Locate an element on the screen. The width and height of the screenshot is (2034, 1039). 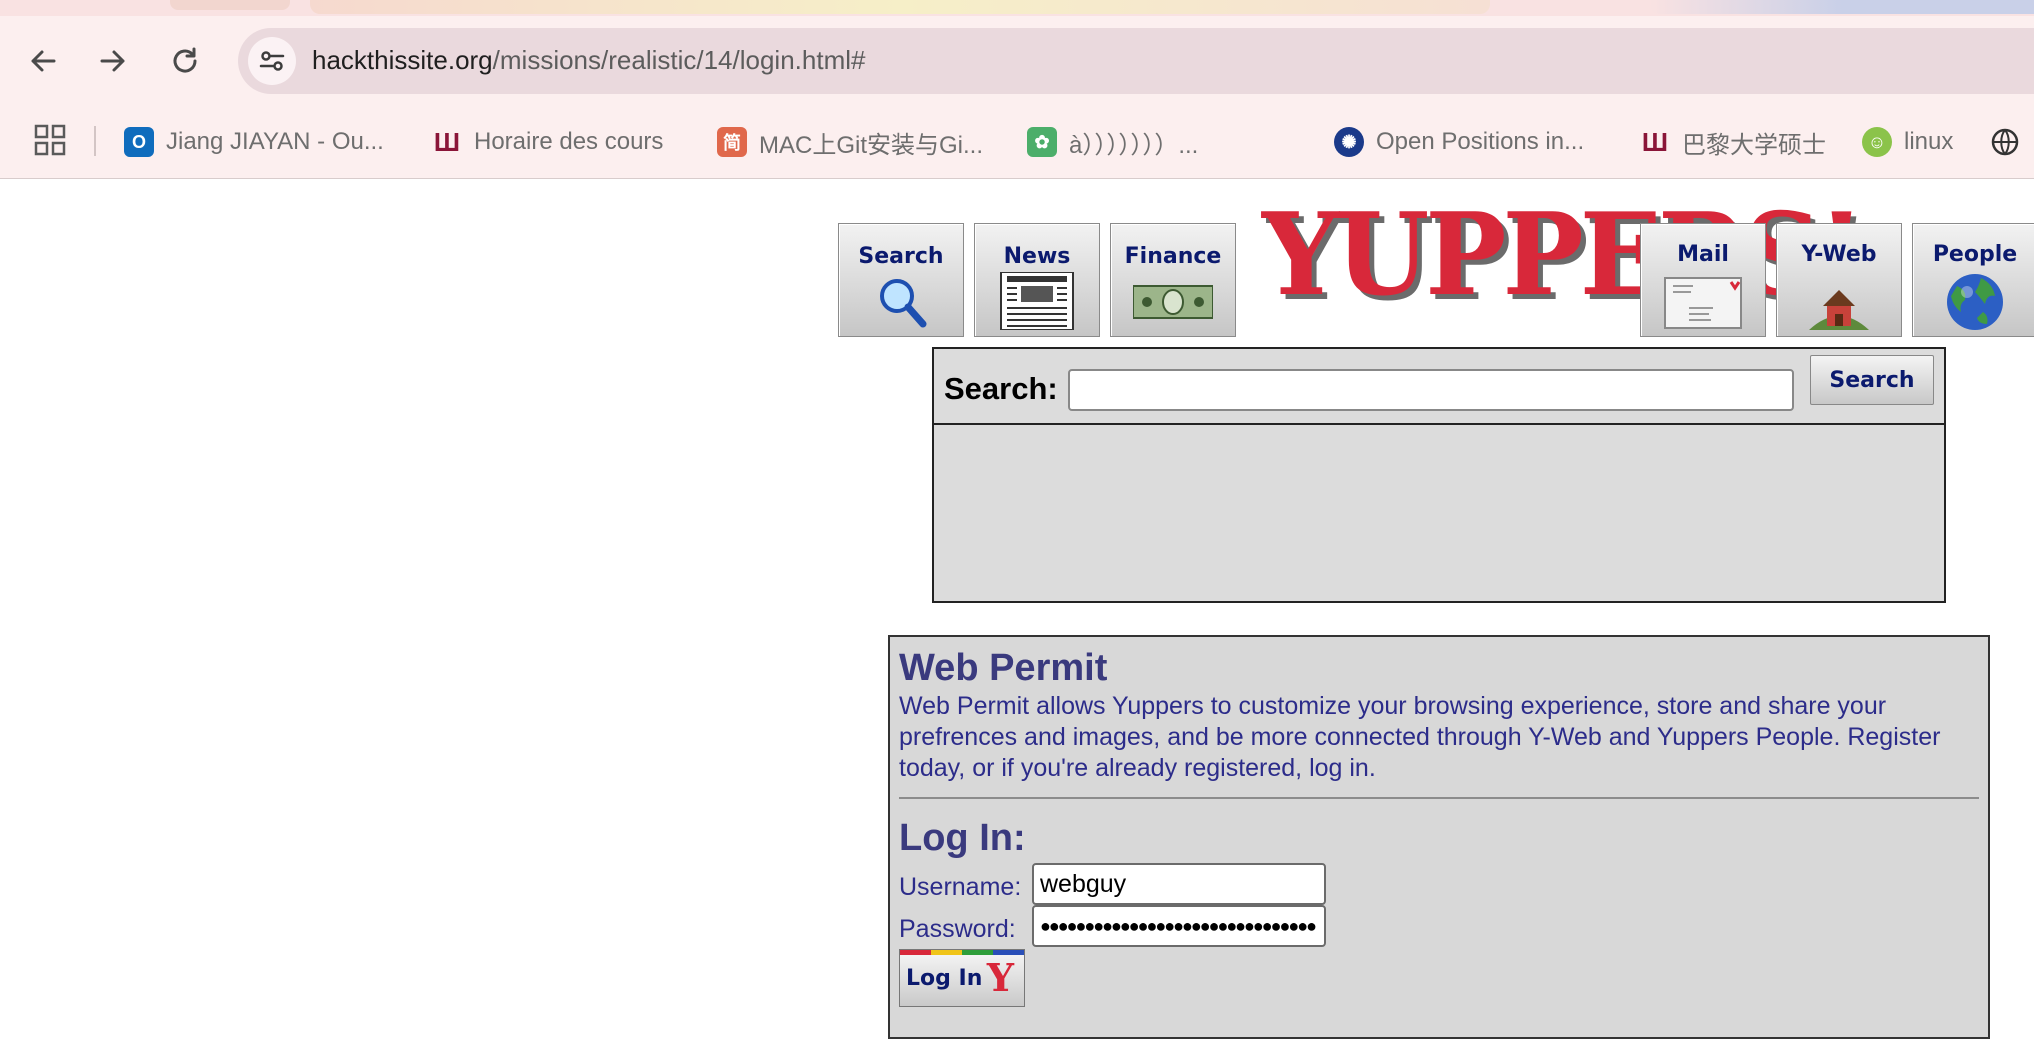
search-bar: Search is located at coordinates (1439, 387).